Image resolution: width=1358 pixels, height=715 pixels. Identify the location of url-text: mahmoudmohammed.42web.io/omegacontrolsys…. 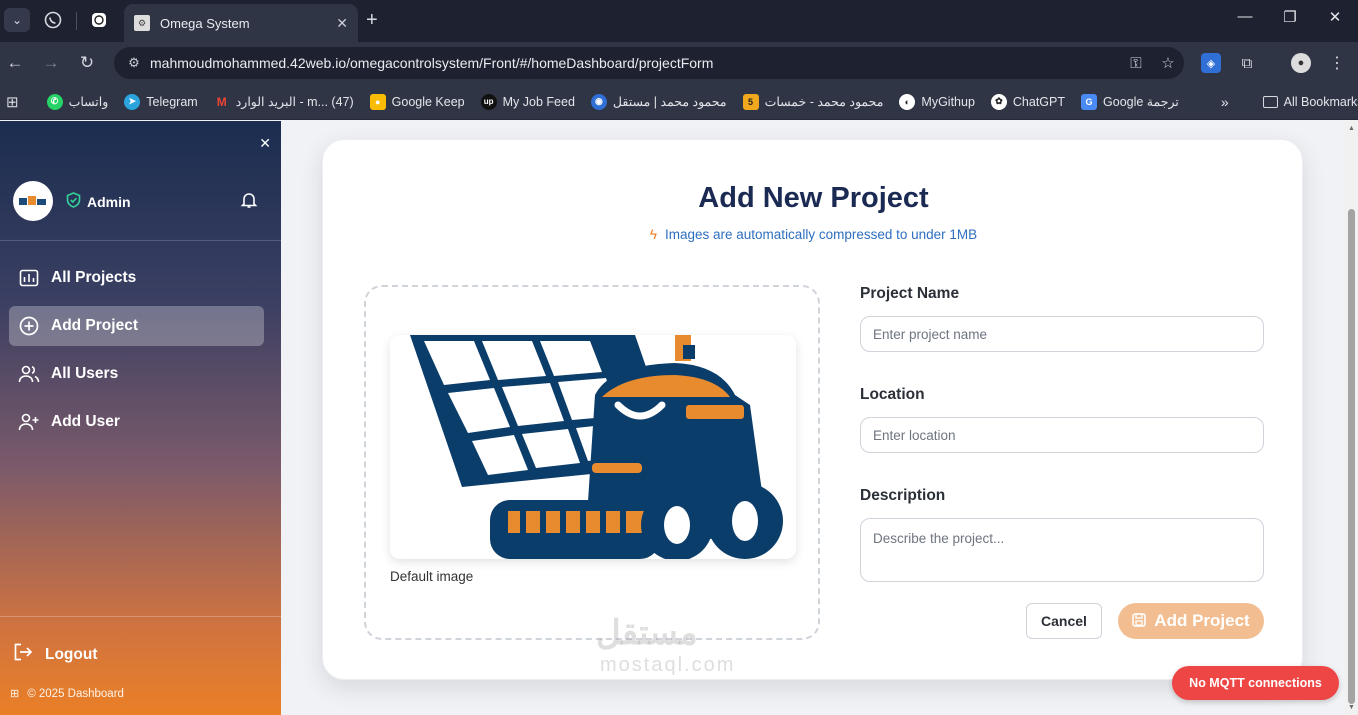
(432, 63).